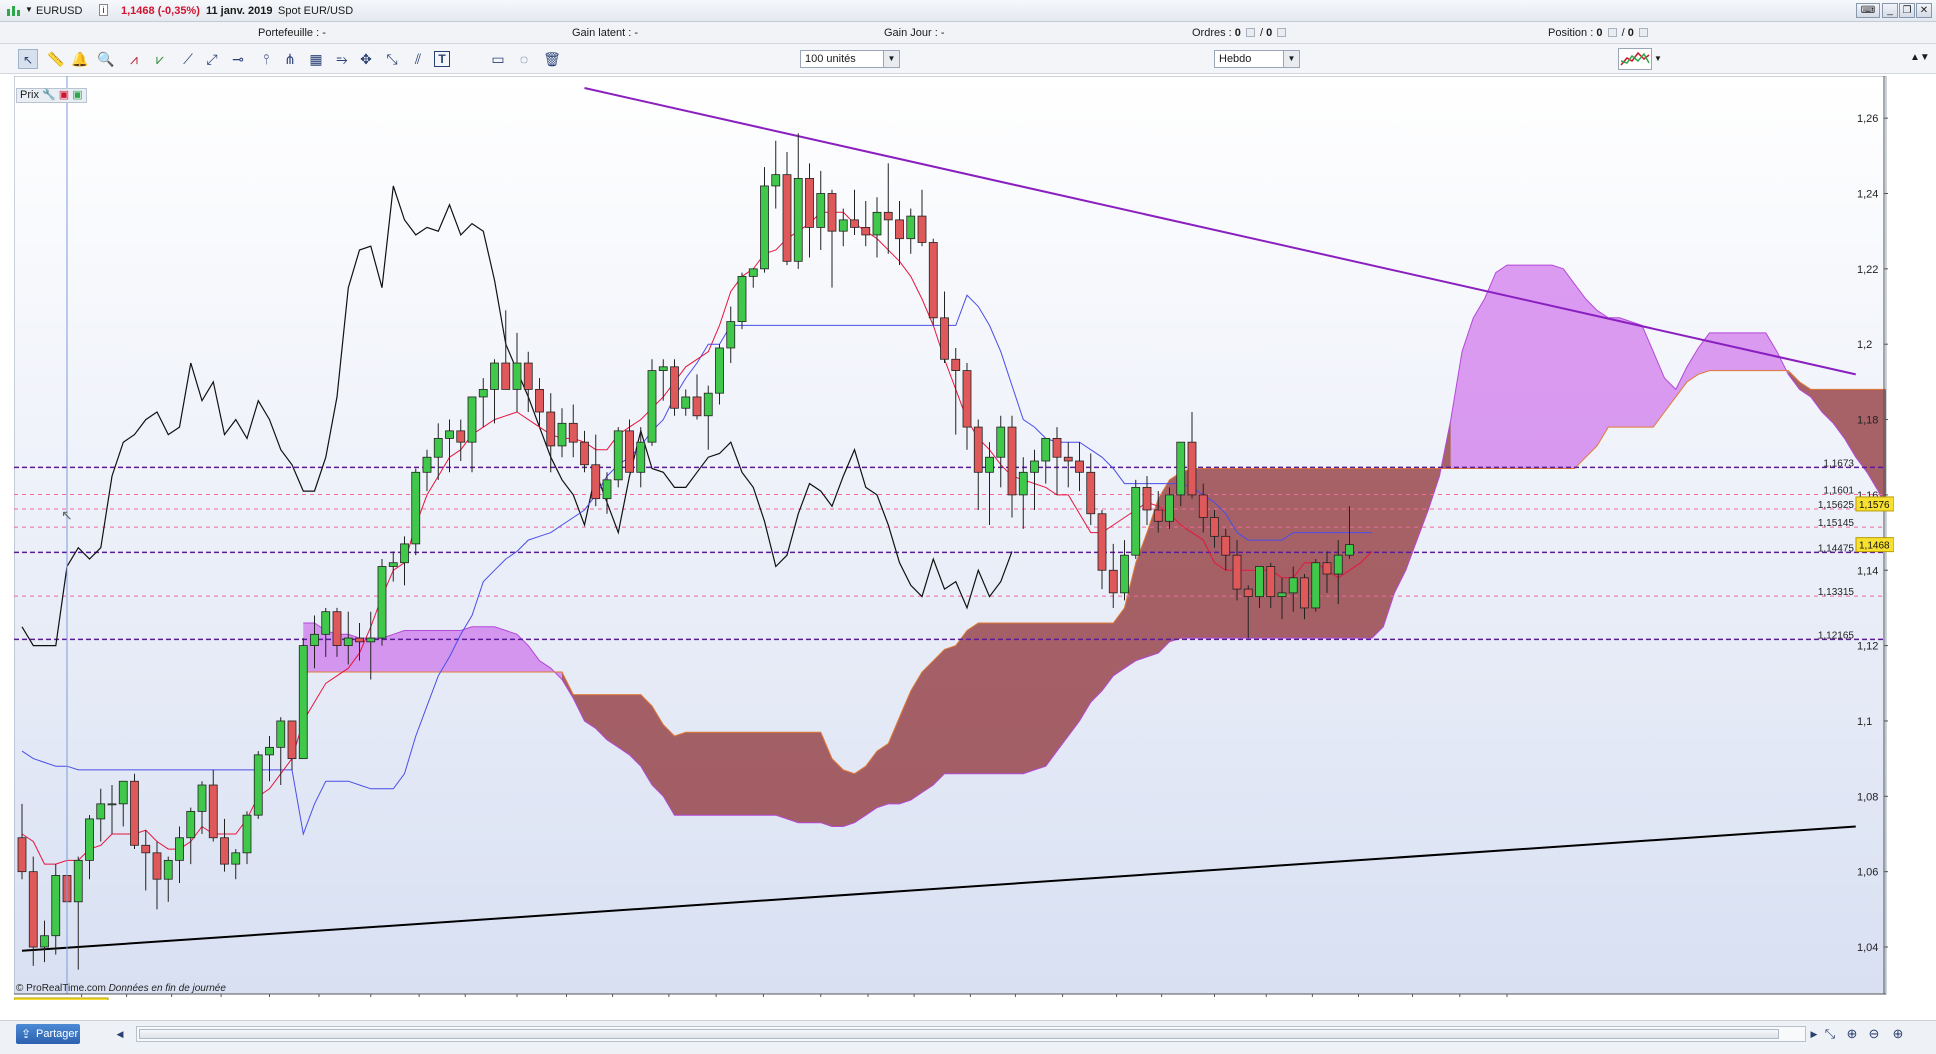  What do you see at coordinates (1257, 59) in the screenshot?
I see `period-select: Hebdo ▼` at bounding box center [1257, 59].